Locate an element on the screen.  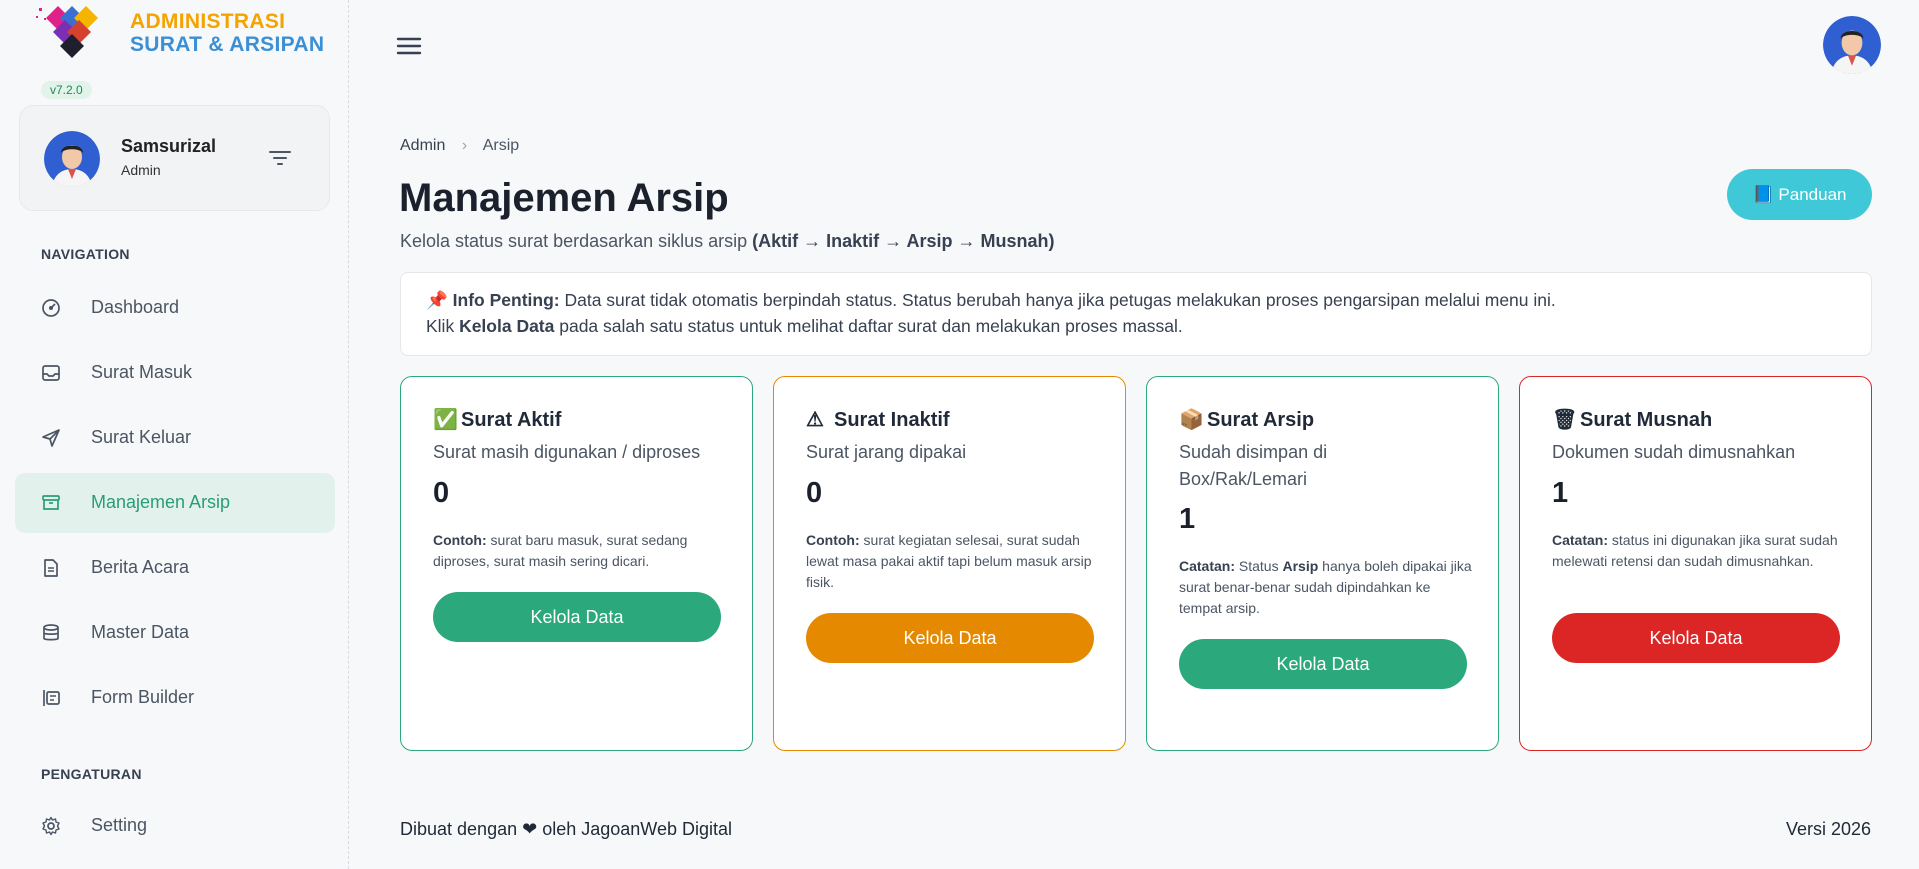
page-title: Manajemen Arsip is located at coordinates (564, 198).